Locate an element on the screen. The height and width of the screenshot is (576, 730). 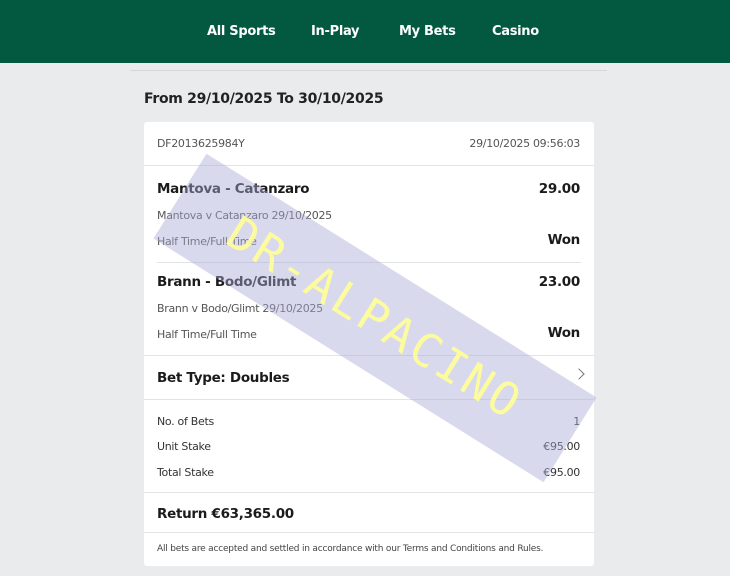
unit-stake-label: Unit Stake is located at coordinates (184, 446).